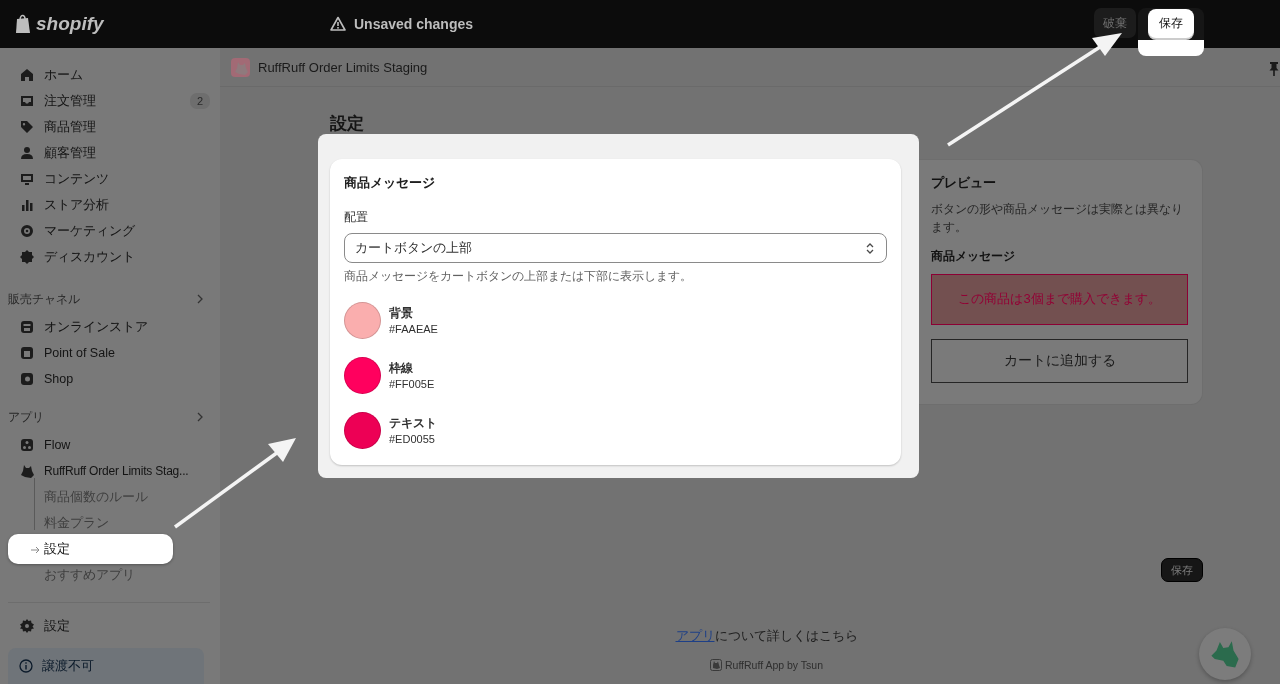 The width and height of the screenshot is (1280, 684). What do you see at coordinates (70, 24) in the screenshot?
I see `logo: shopify` at bounding box center [70, 24].